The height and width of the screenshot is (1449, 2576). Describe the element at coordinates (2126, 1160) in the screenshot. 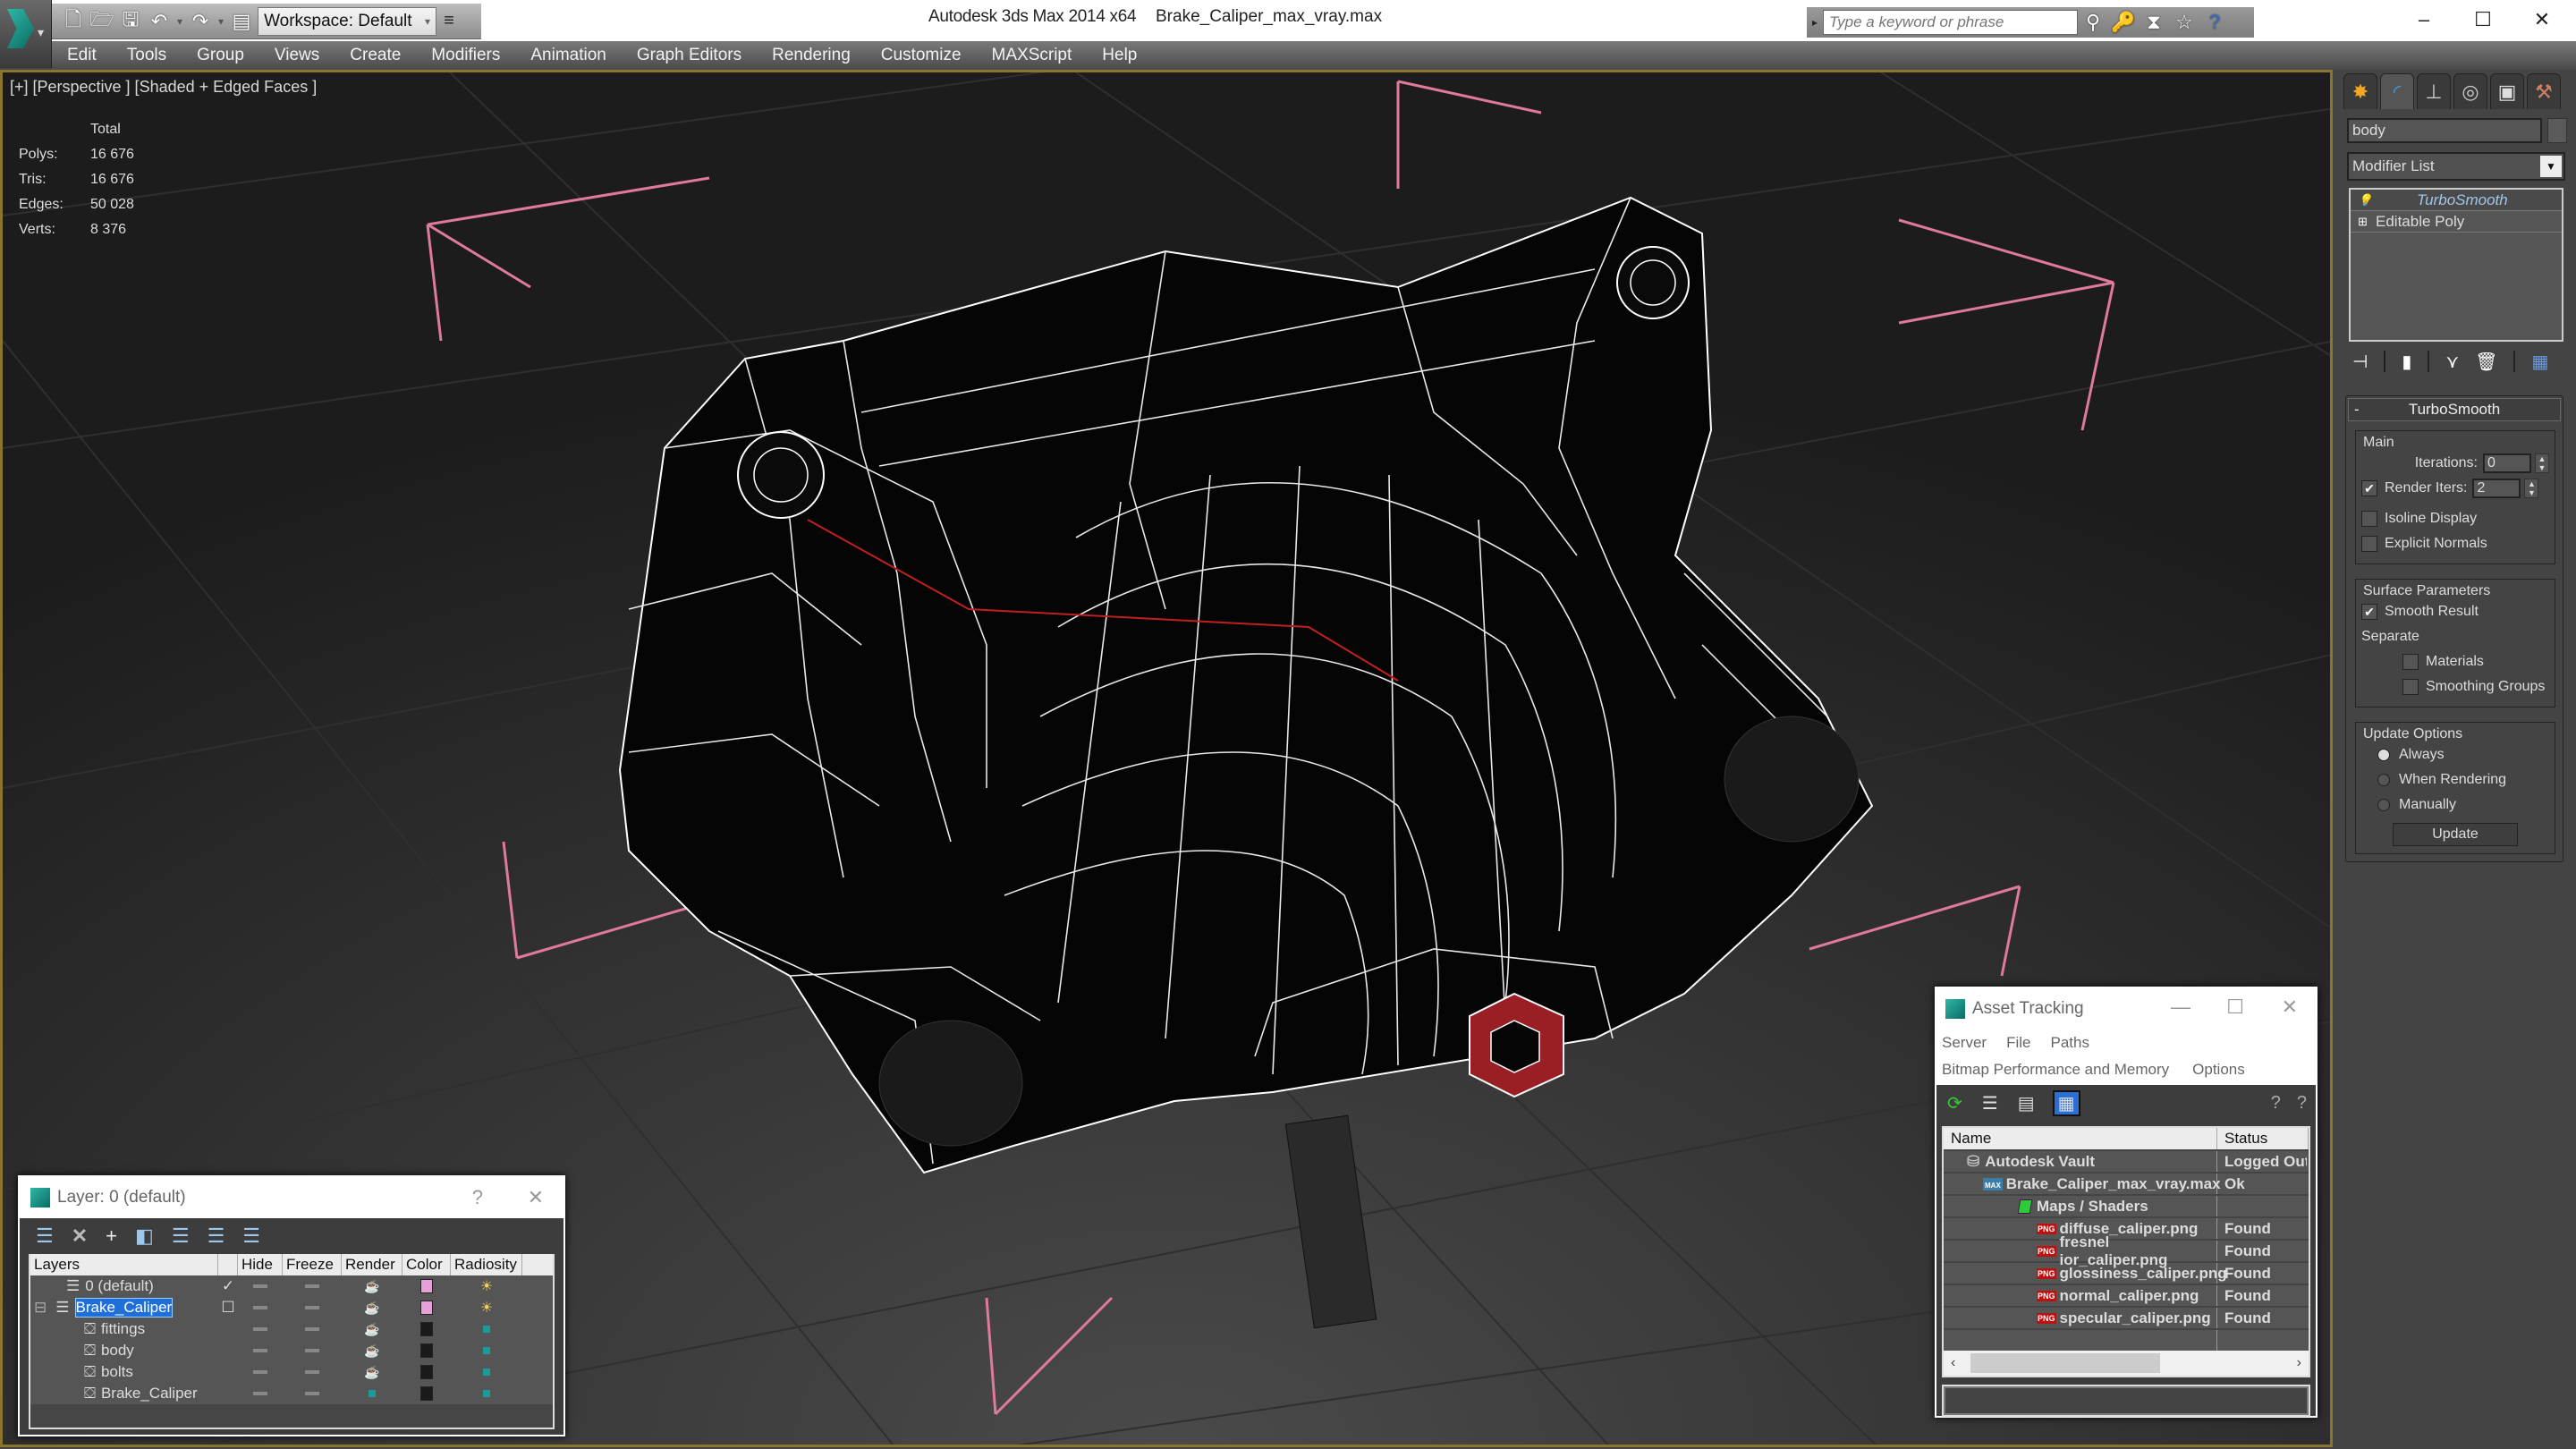

I see `asset-row: ⛁ Autodesk Vault Logged Out` at that location.